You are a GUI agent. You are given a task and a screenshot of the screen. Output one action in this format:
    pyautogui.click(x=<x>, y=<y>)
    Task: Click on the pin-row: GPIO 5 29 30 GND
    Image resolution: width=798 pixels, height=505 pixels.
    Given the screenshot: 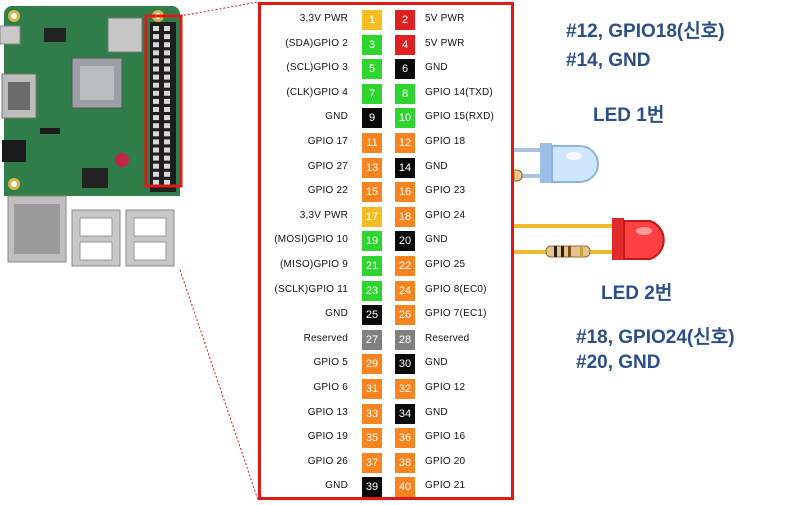 What is the action you would take?
    pyautogui.click(x=386, y=364)
    